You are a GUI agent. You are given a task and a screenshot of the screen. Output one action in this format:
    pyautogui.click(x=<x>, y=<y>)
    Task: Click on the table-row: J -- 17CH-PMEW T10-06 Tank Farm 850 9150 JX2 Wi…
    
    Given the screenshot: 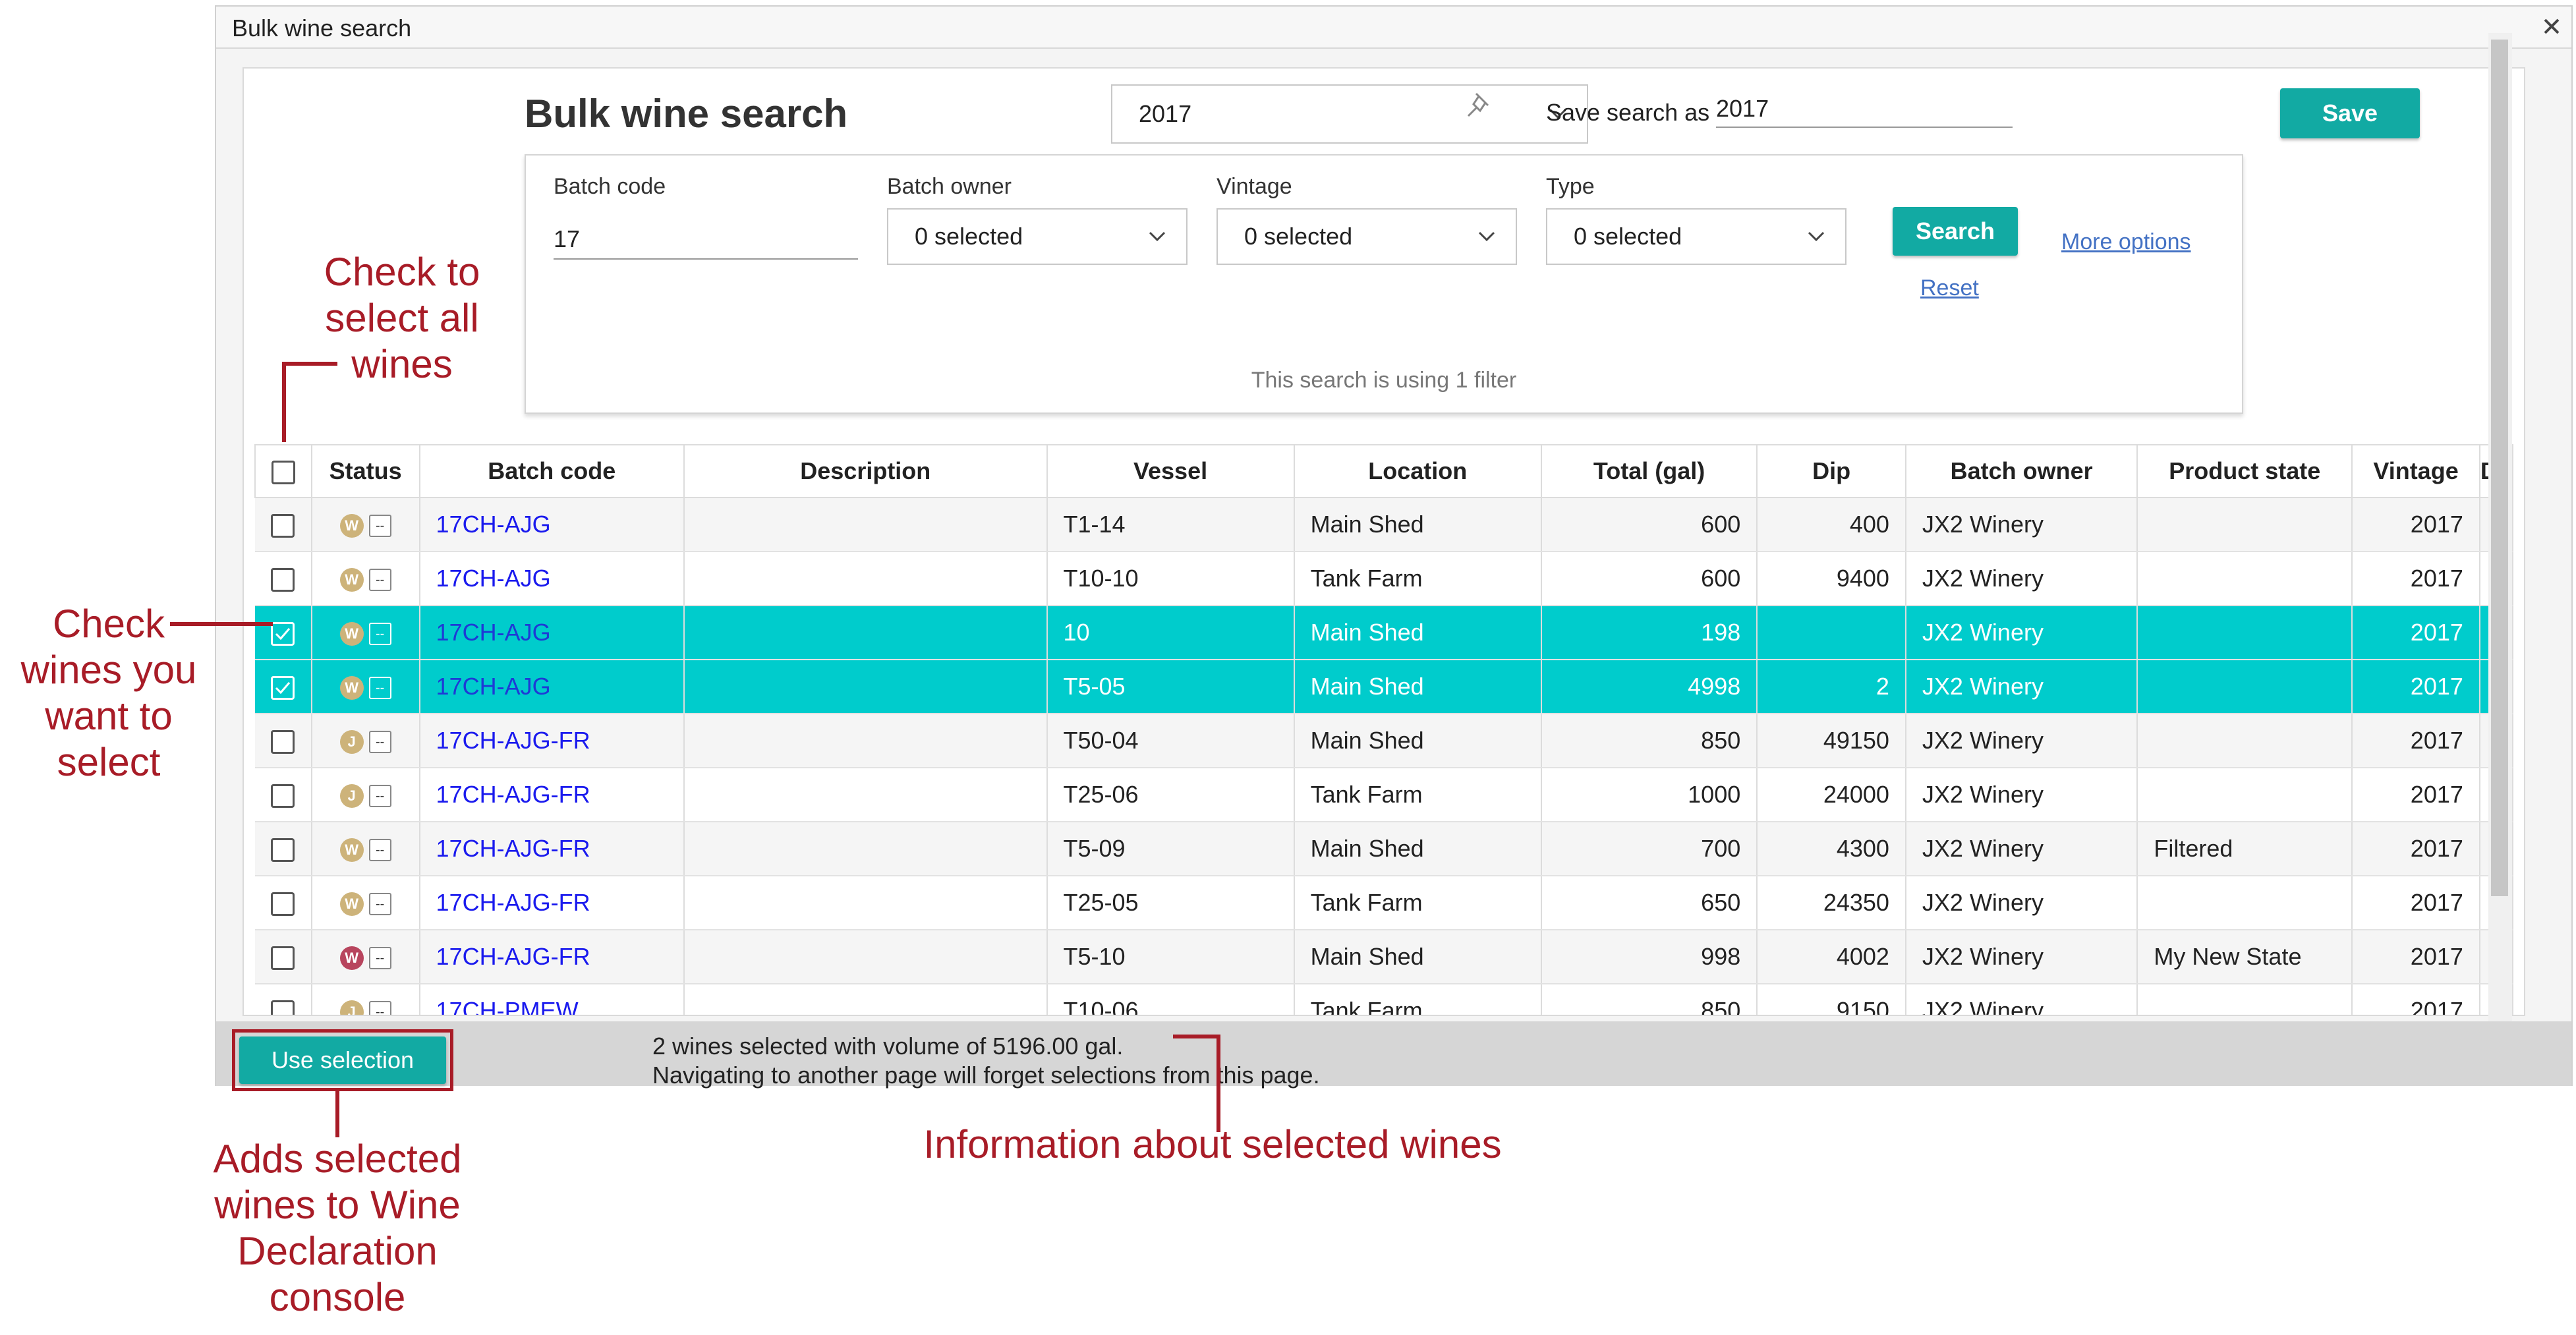 What is the action you would take?
    pyautogui.click(x=1384, y=1000)
    